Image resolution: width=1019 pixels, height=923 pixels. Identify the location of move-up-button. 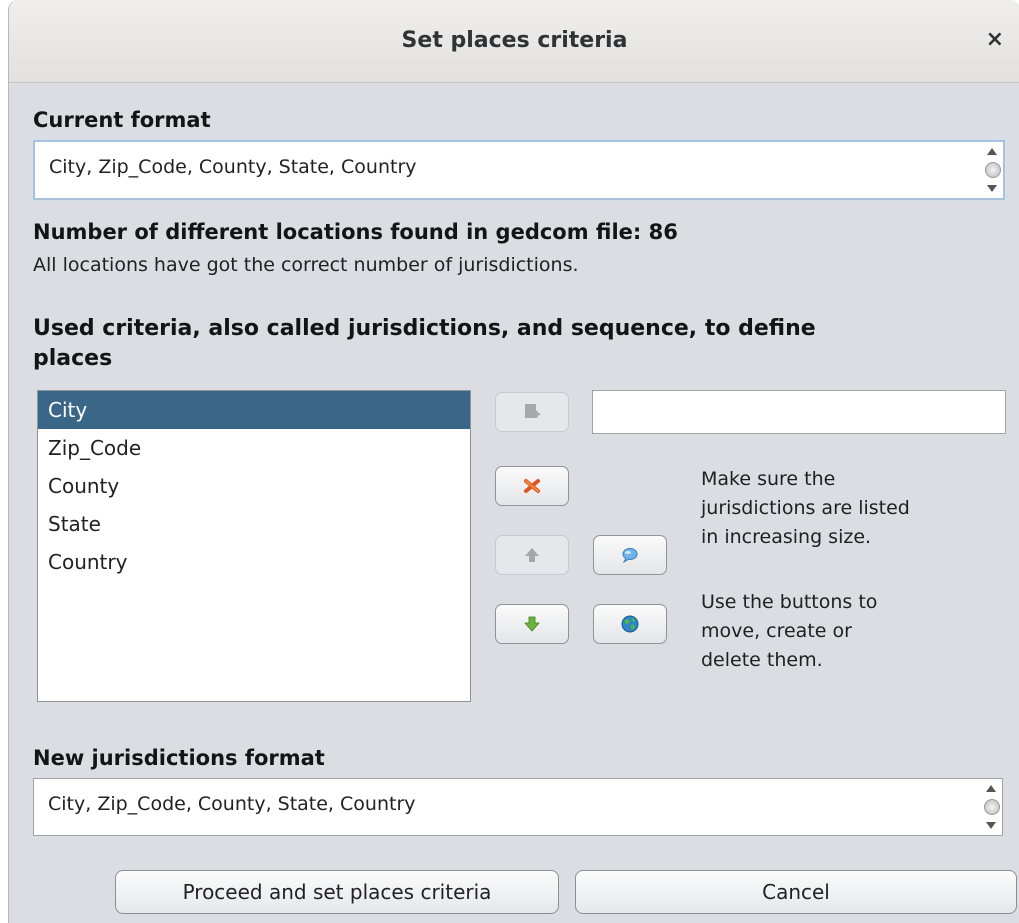
(532, 555).